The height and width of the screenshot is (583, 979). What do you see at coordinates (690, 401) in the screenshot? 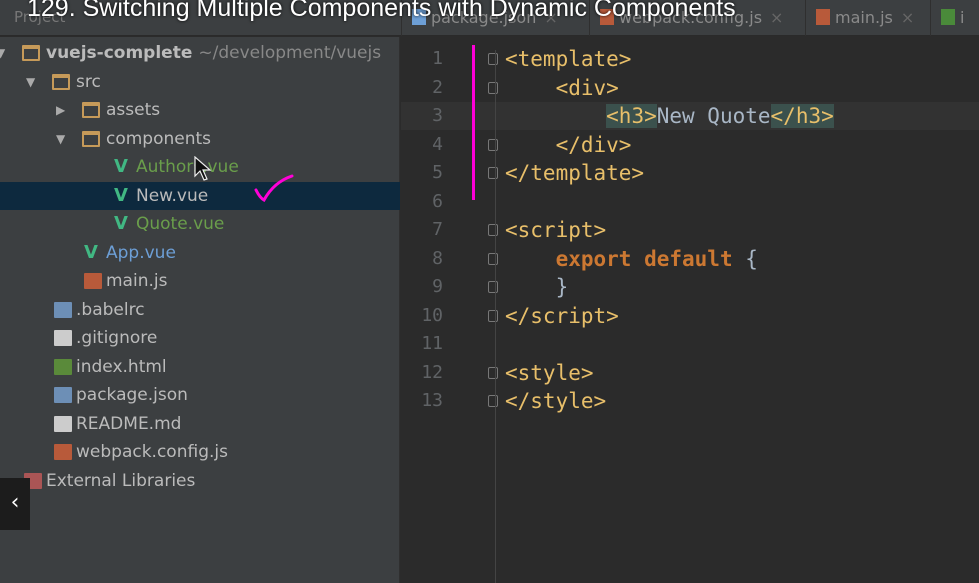
I see `code-line: 13 </style>` at bounding box center [690, 401].